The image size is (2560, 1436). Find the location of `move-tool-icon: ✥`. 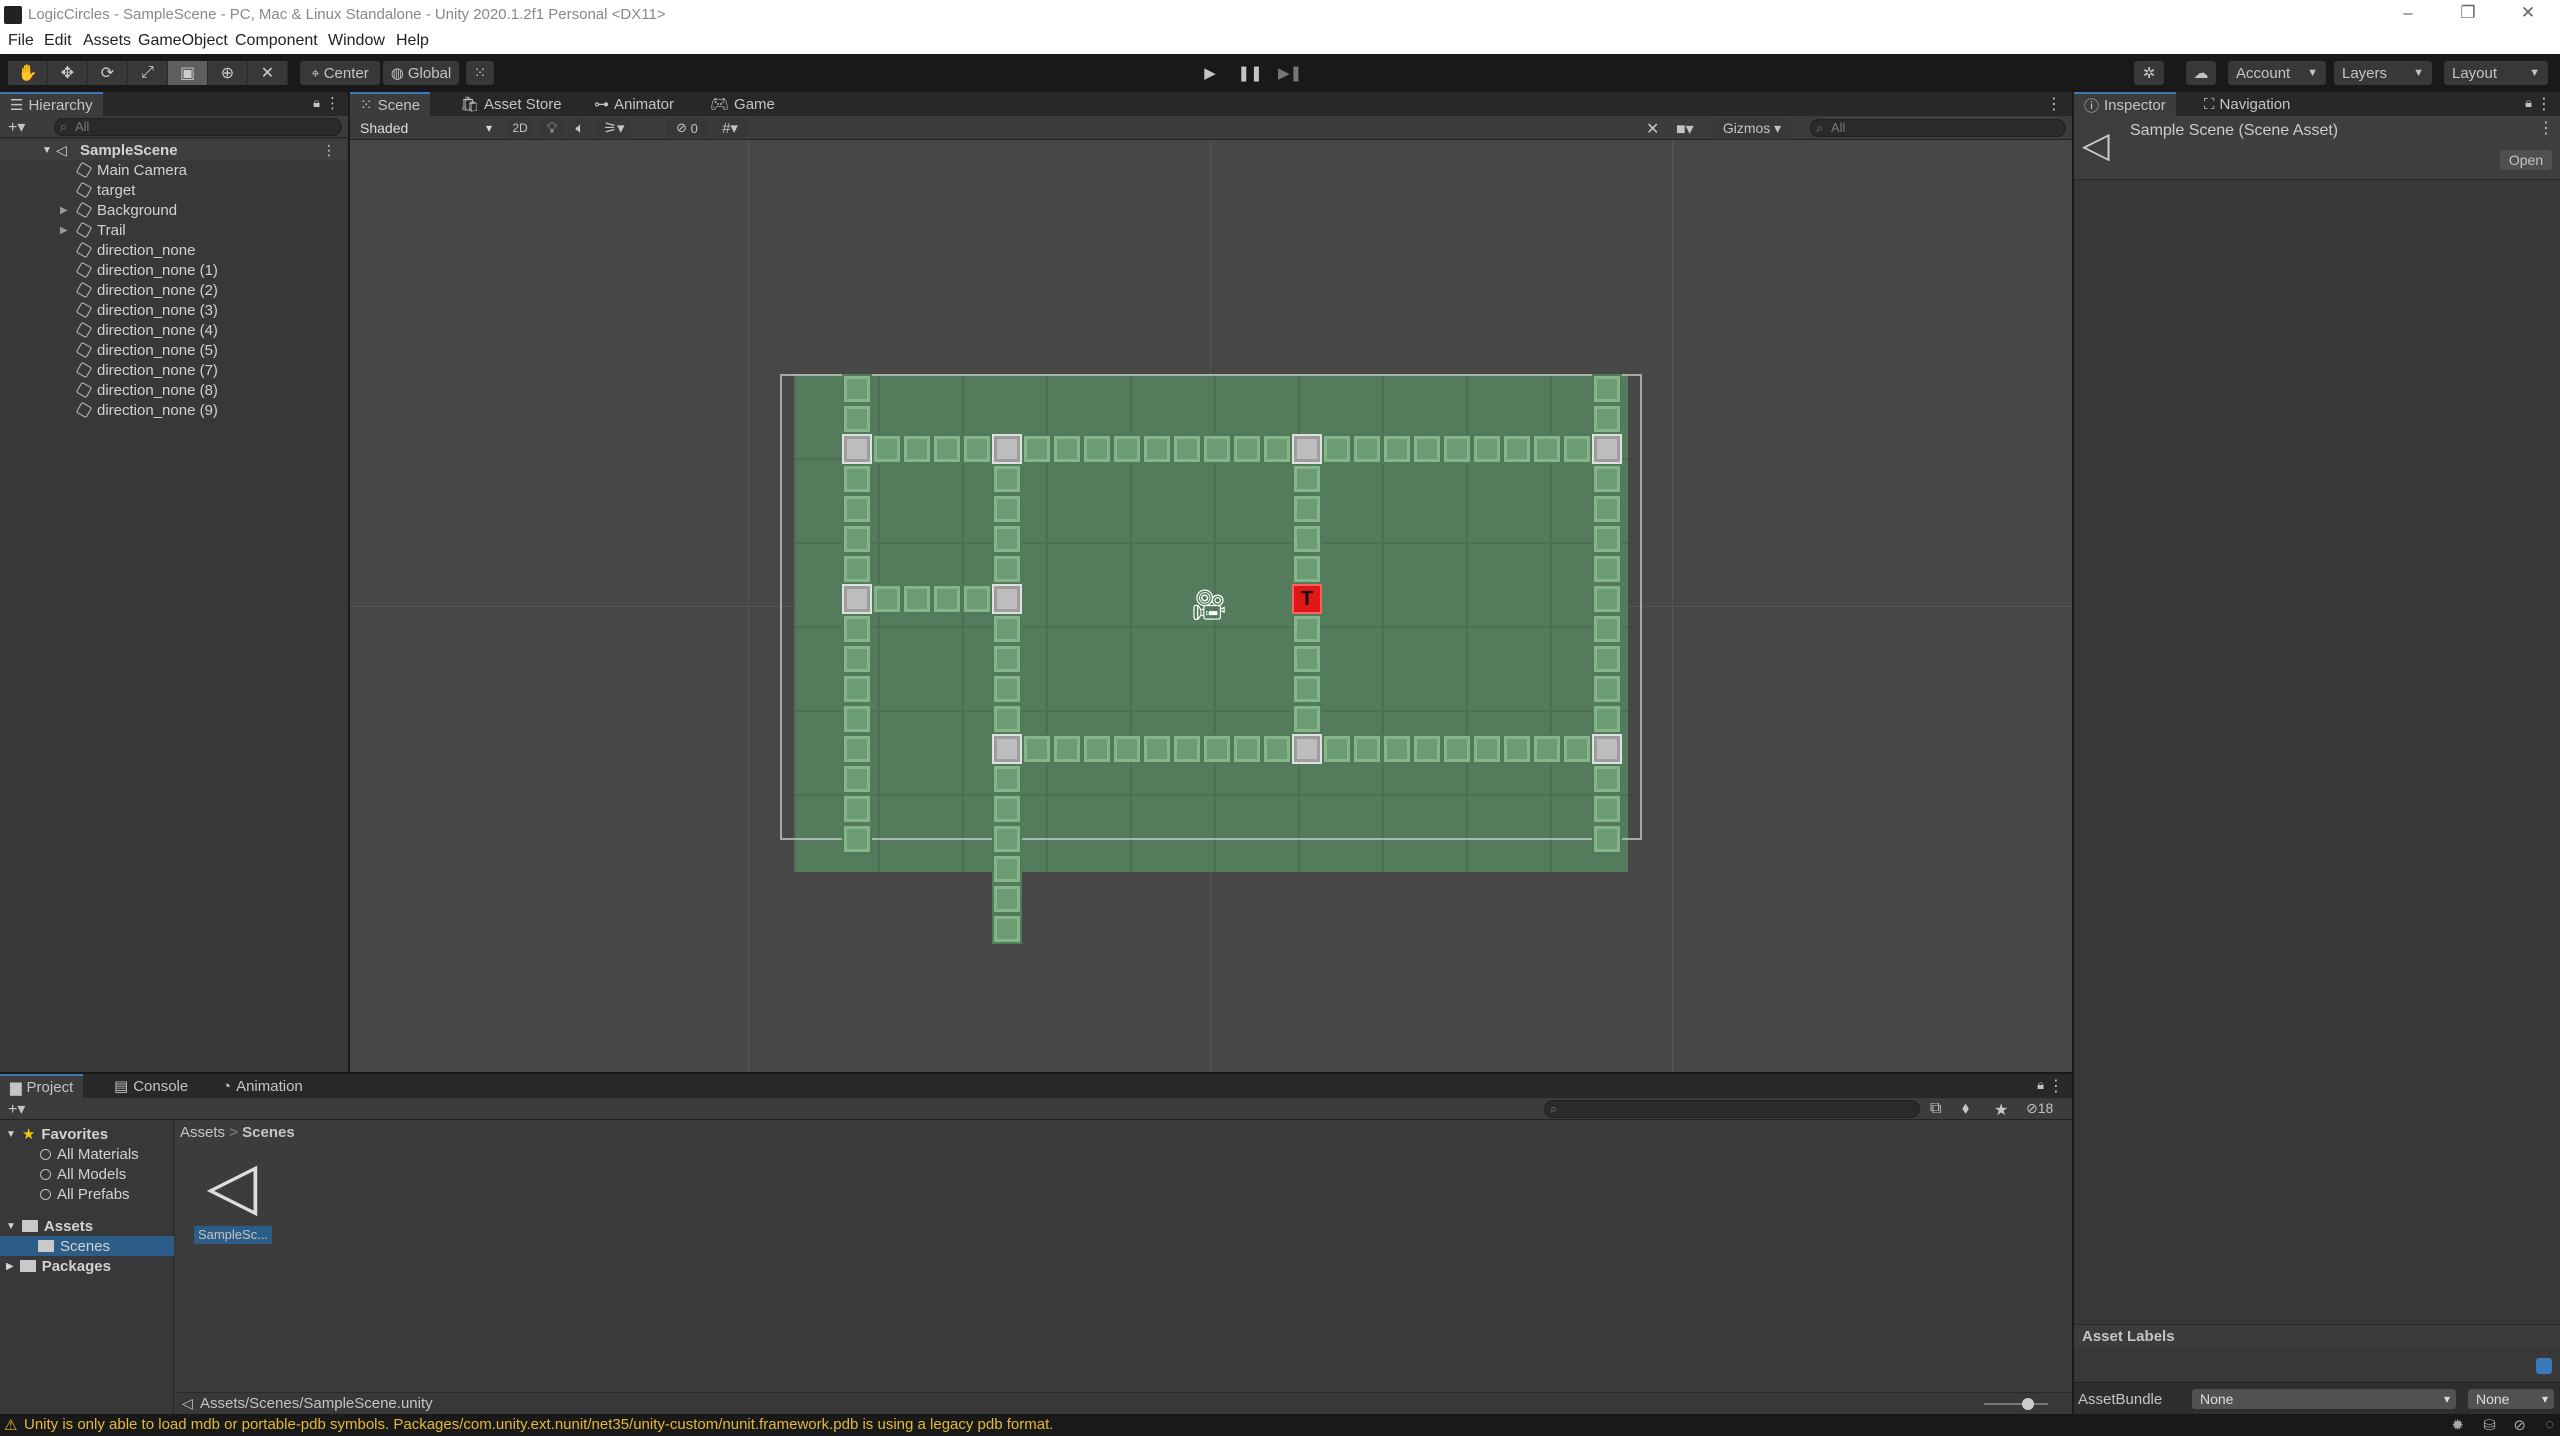

move-tool-icon: ✥ is located at coordinates (68, 73).